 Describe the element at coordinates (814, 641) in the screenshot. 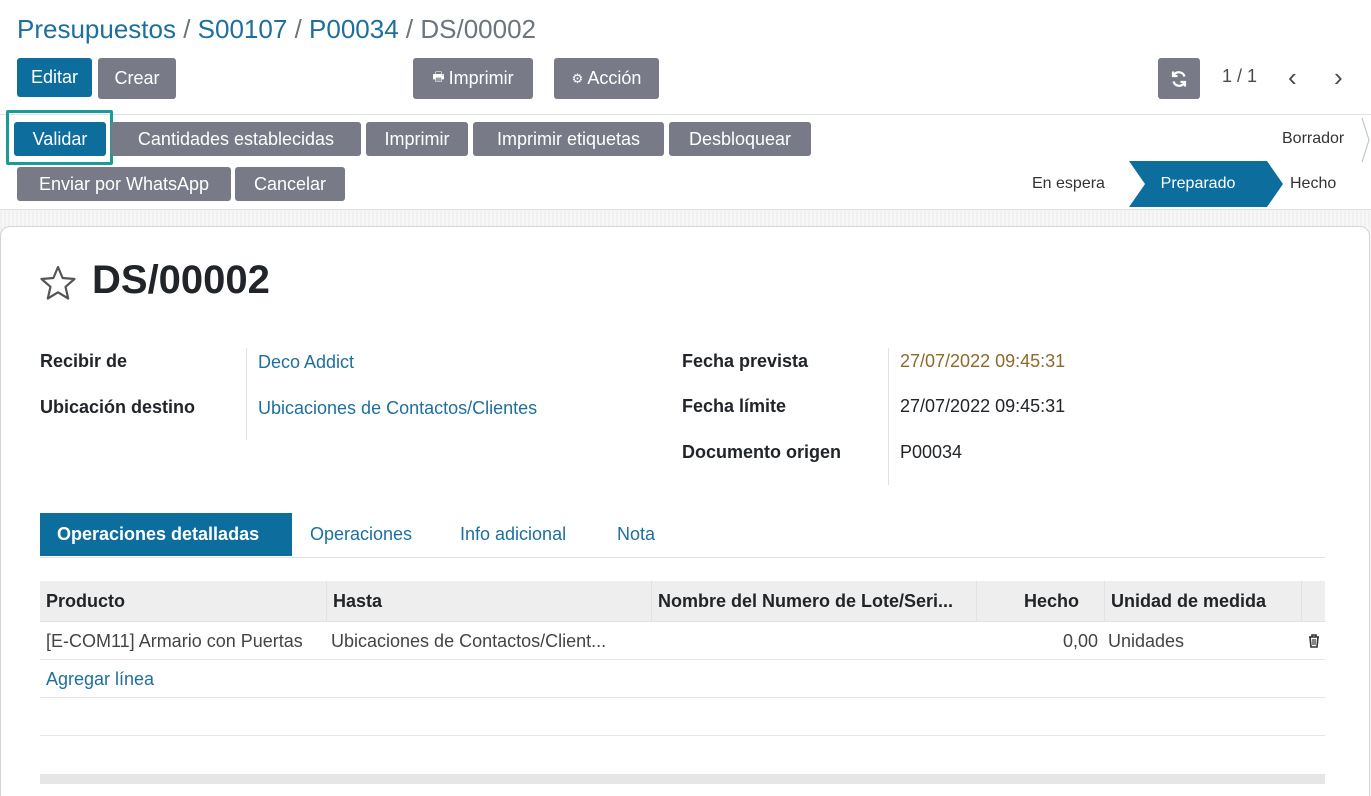

I see `cell-lot` at that location.